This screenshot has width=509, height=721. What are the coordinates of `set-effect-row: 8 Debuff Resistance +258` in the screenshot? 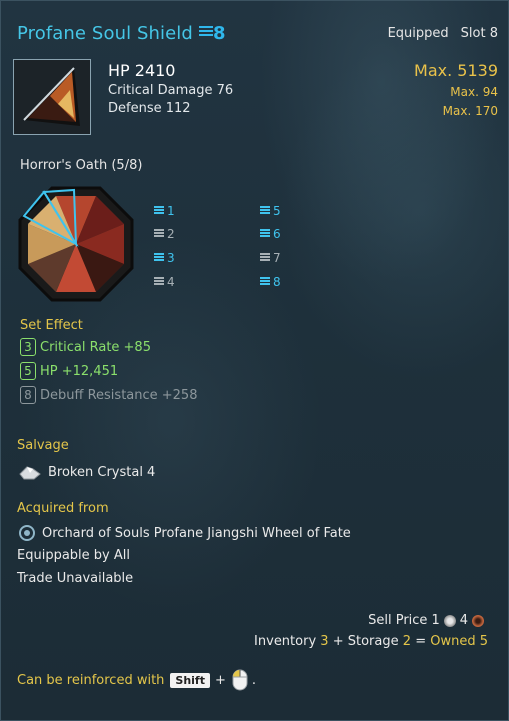 It's located at (108, 395).